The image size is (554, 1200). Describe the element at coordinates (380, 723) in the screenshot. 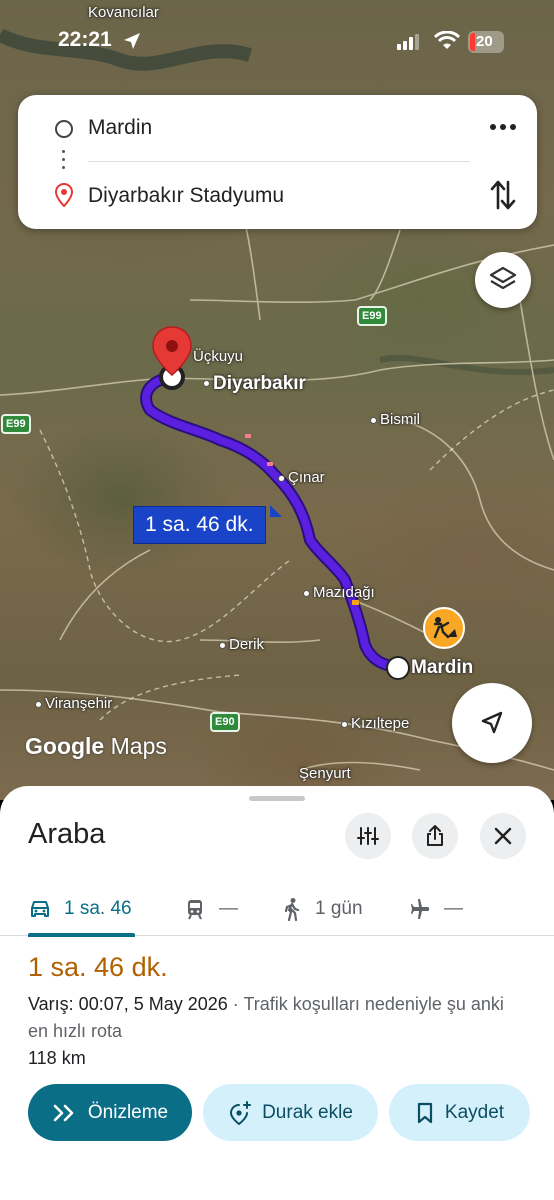

I see `city-name: Kızıltepe` at that location.